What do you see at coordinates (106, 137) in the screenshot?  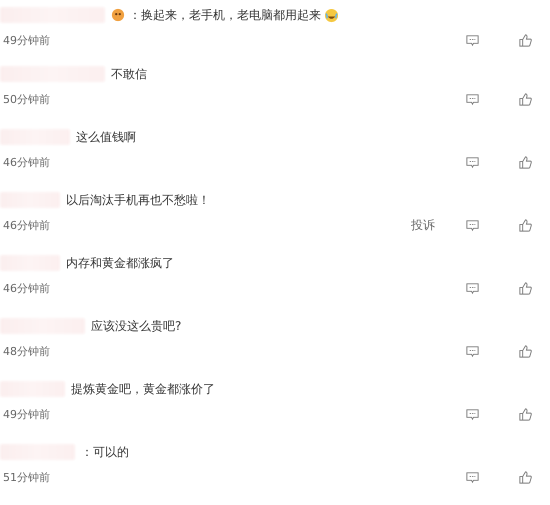 I see `comment-text: 这么值钱啊` at bounding box center [106, 137].